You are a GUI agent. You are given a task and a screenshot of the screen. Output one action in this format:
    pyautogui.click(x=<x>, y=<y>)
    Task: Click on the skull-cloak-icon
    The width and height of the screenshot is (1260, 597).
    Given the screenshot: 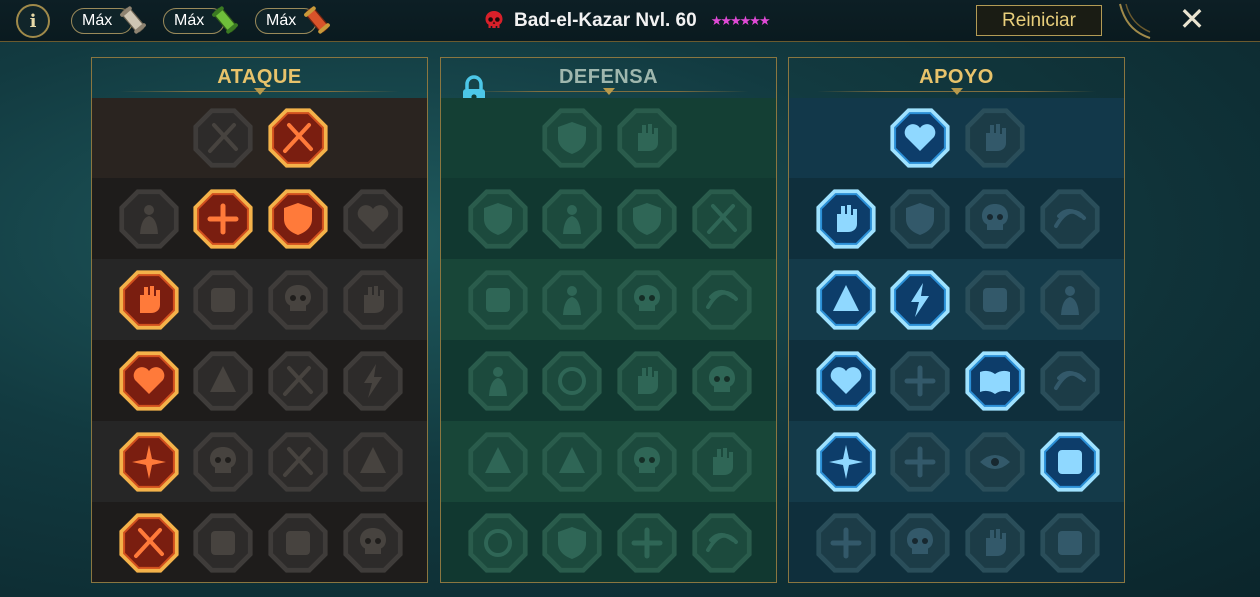 What is the action you would take?
    pyautogui.click(x=298, y=300)
    